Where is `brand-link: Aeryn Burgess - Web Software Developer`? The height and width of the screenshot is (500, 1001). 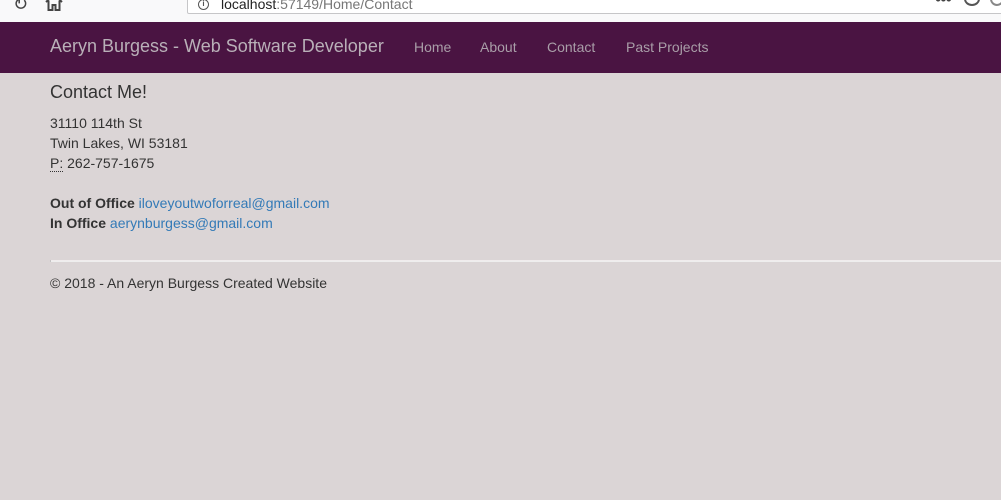 brand-link: Aeryn Burgess - Web Software Developer is located at coordinates (217, 46).